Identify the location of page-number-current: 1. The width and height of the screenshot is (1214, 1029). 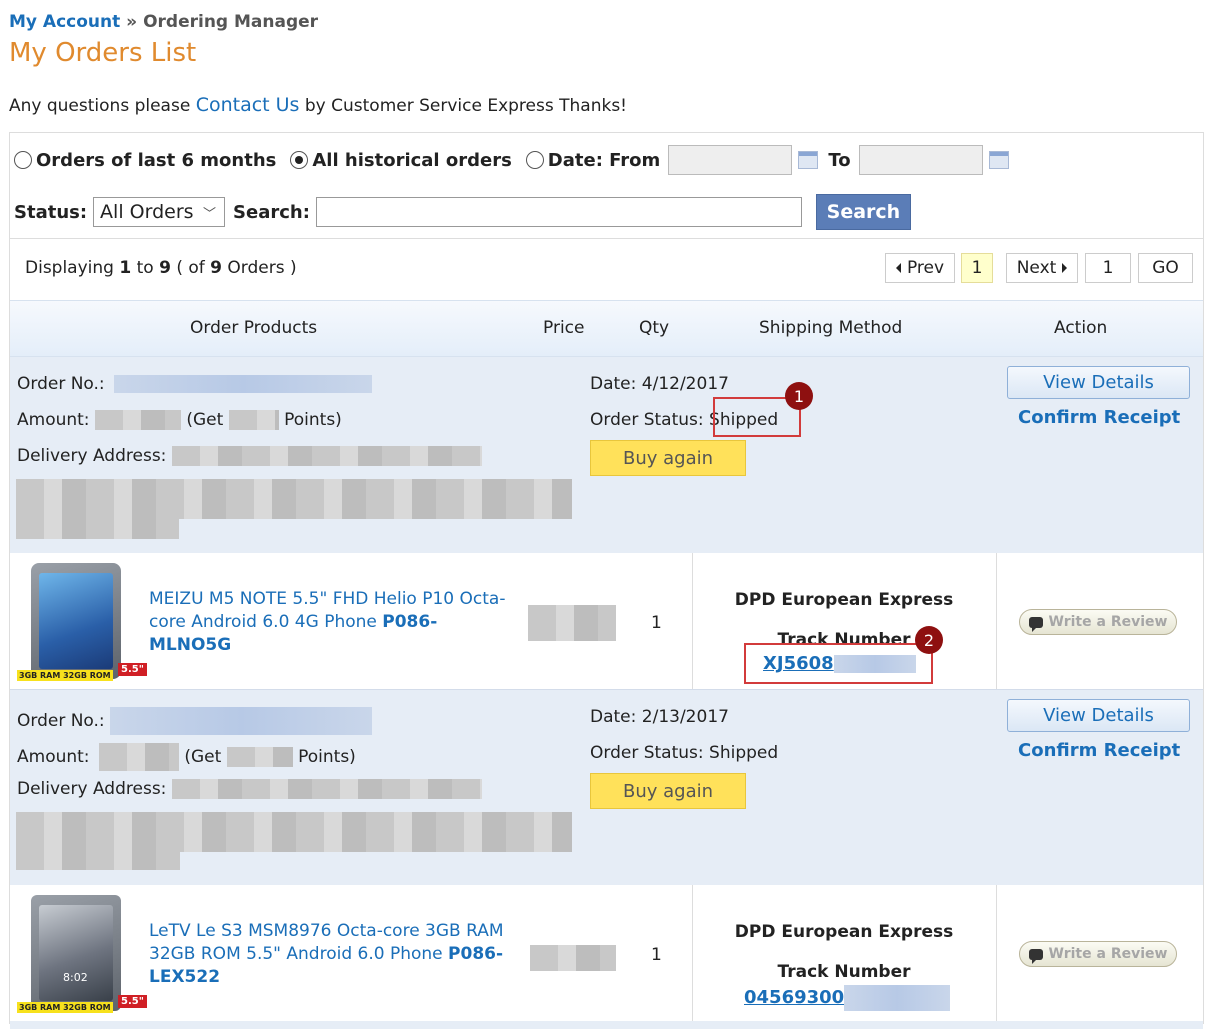
(977, 268).